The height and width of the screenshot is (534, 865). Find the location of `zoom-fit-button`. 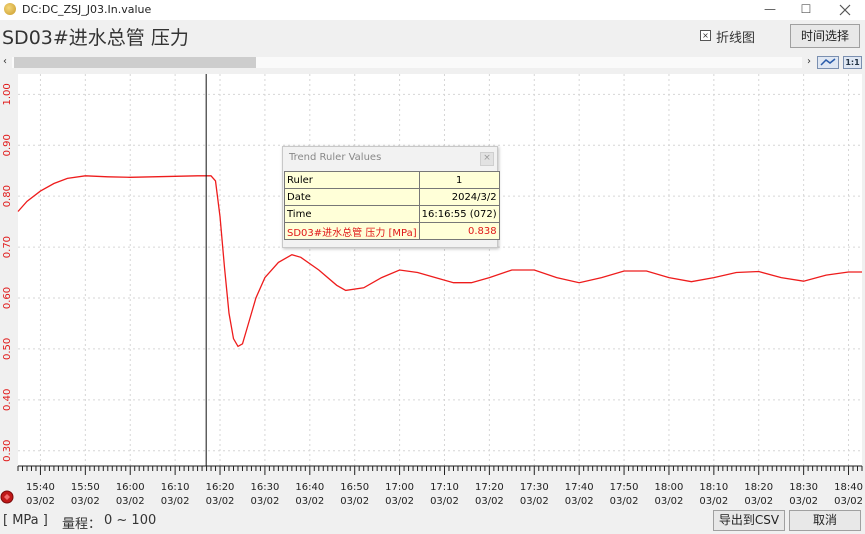

zoom-fit-button is located at coordinates (828, 62).